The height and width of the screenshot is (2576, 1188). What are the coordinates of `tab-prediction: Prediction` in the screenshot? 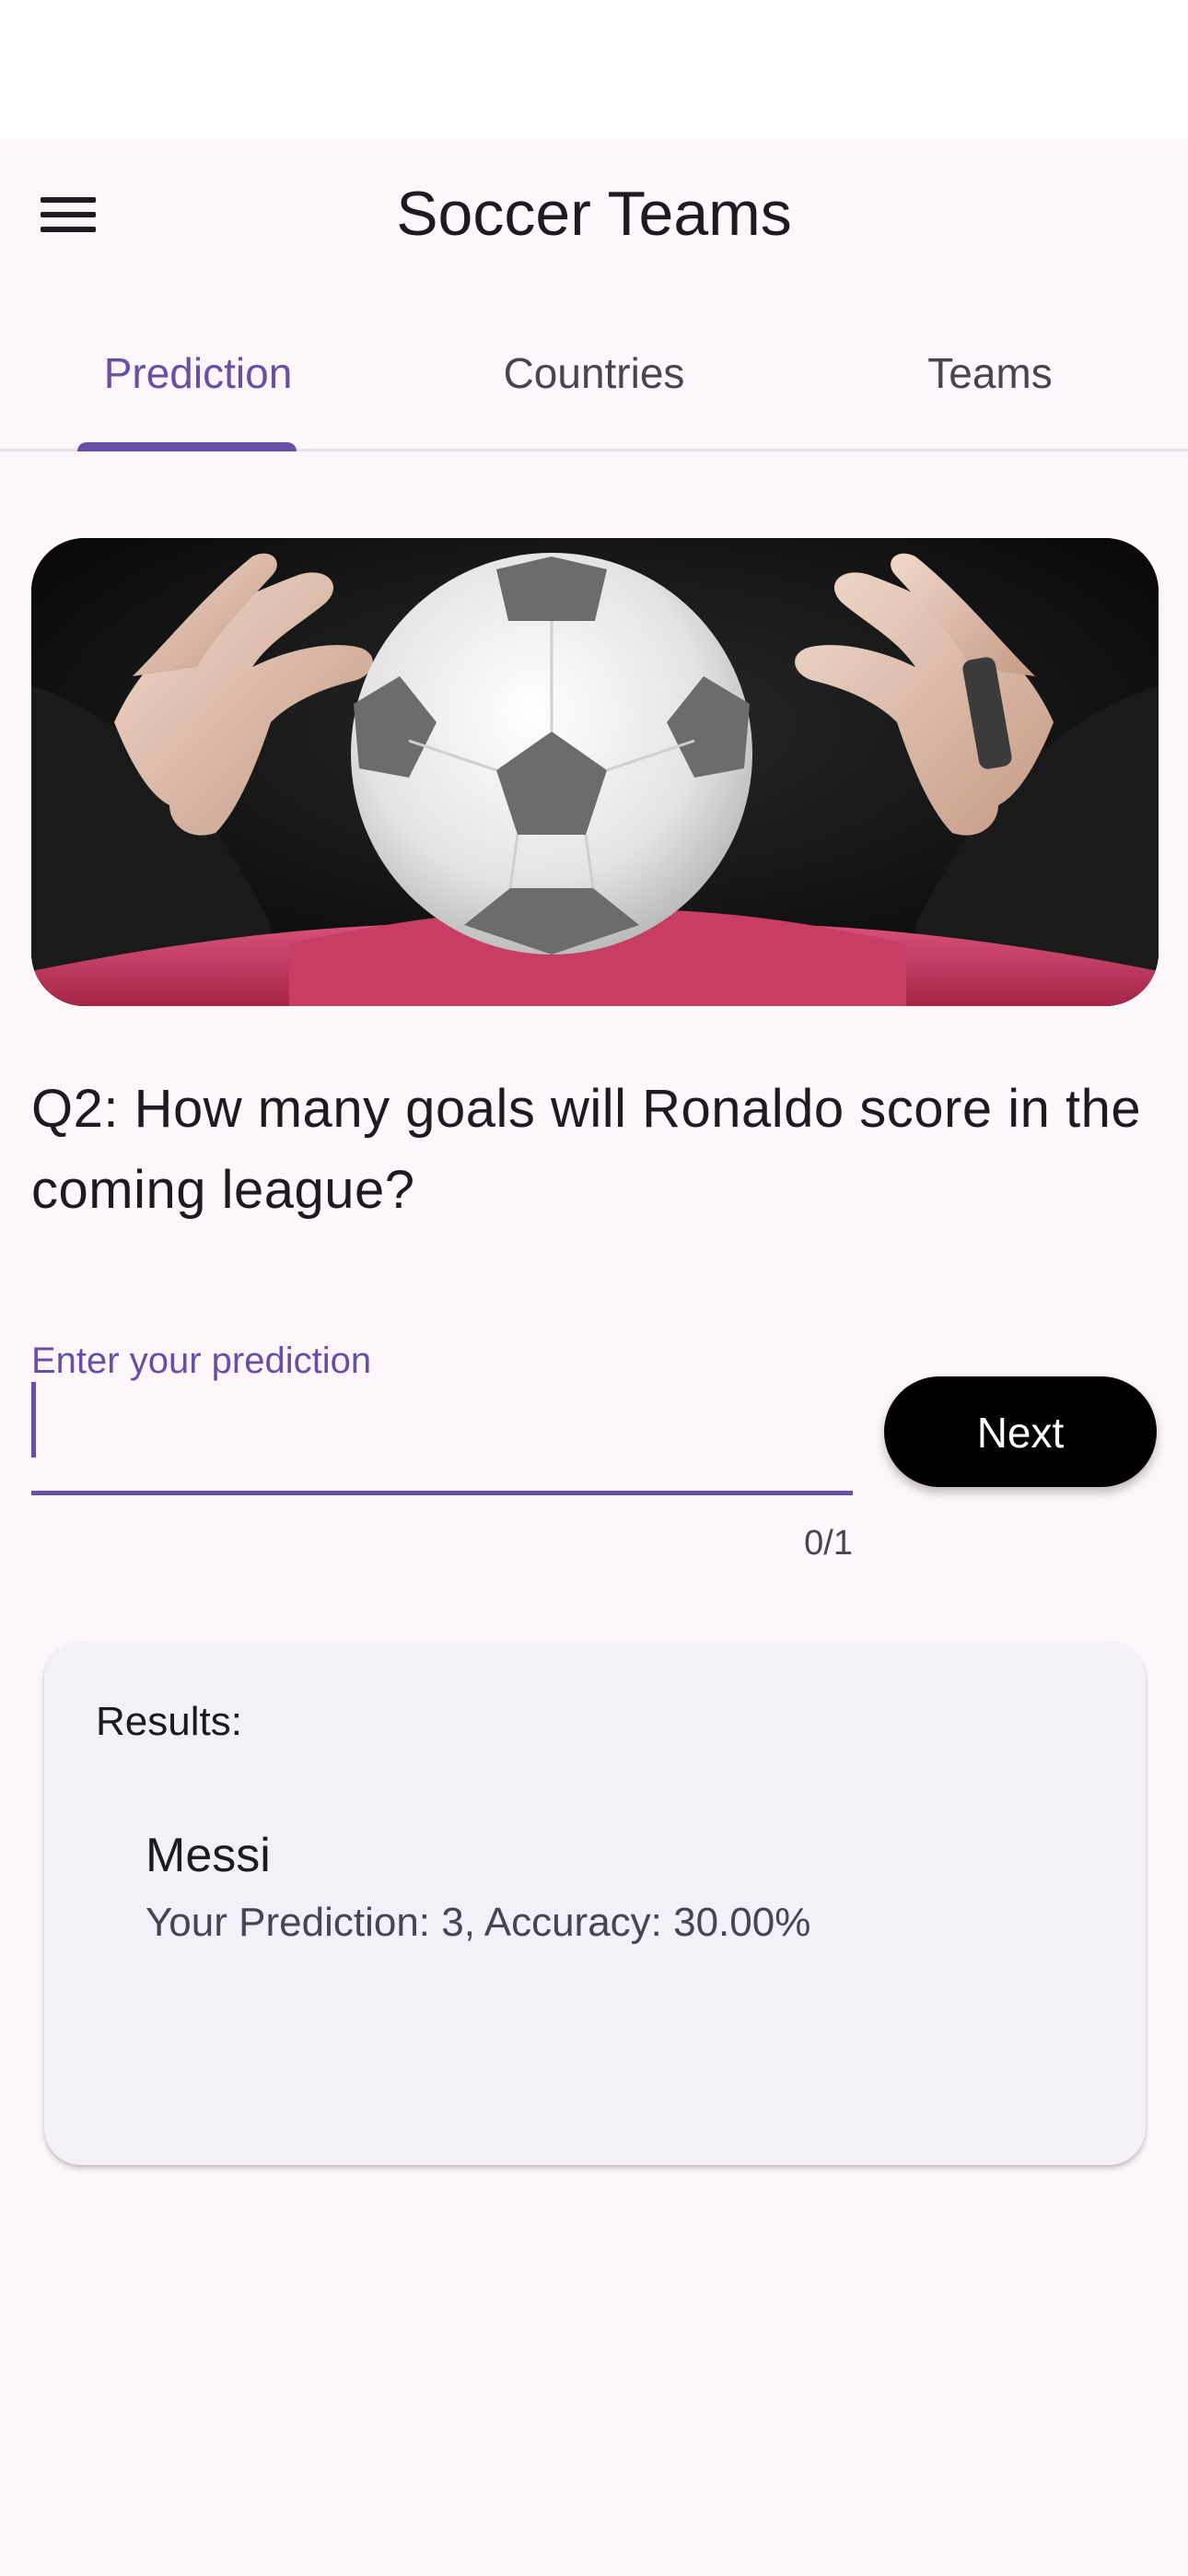 It's located at (198, 389).